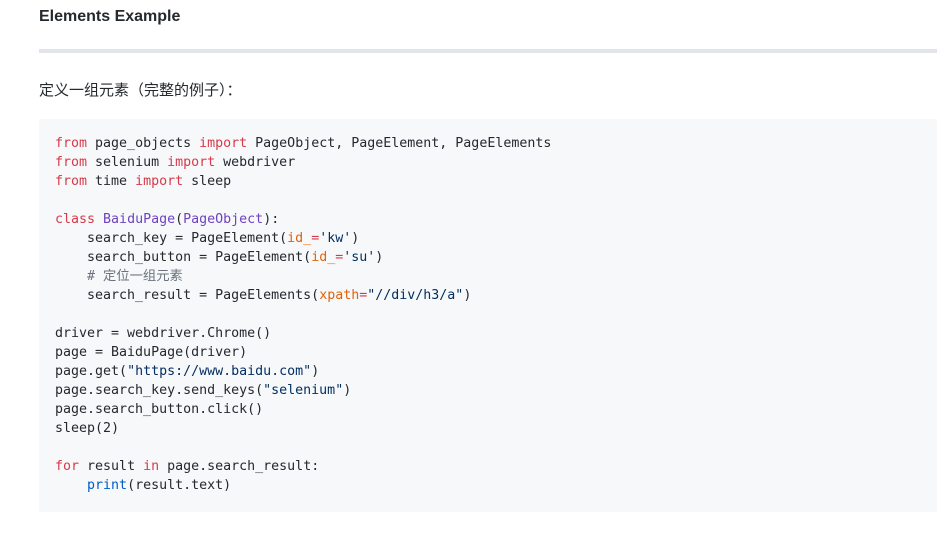 The height and width of the screenshot is (551, 944). What do you see at coordinates (303, 276) in the screenshot?
I see `code-line: # 定位一组元素` at bounding box center [303, 276].